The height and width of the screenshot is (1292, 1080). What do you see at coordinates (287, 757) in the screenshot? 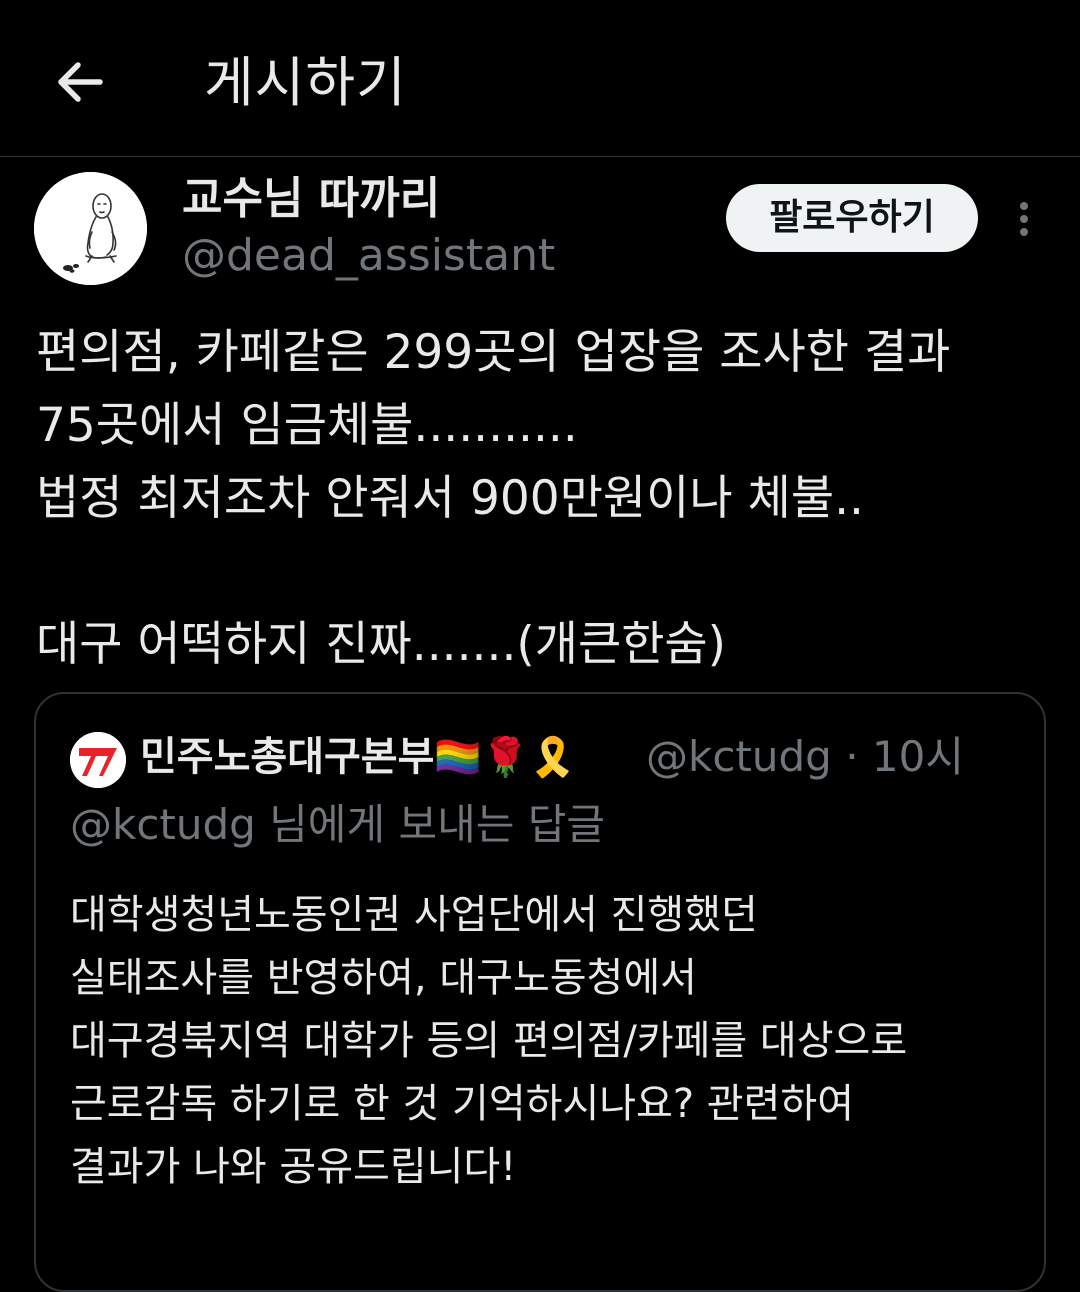
I see `quote-author-name-text: 민주노총대구본부` at bounding box center [287, 757].